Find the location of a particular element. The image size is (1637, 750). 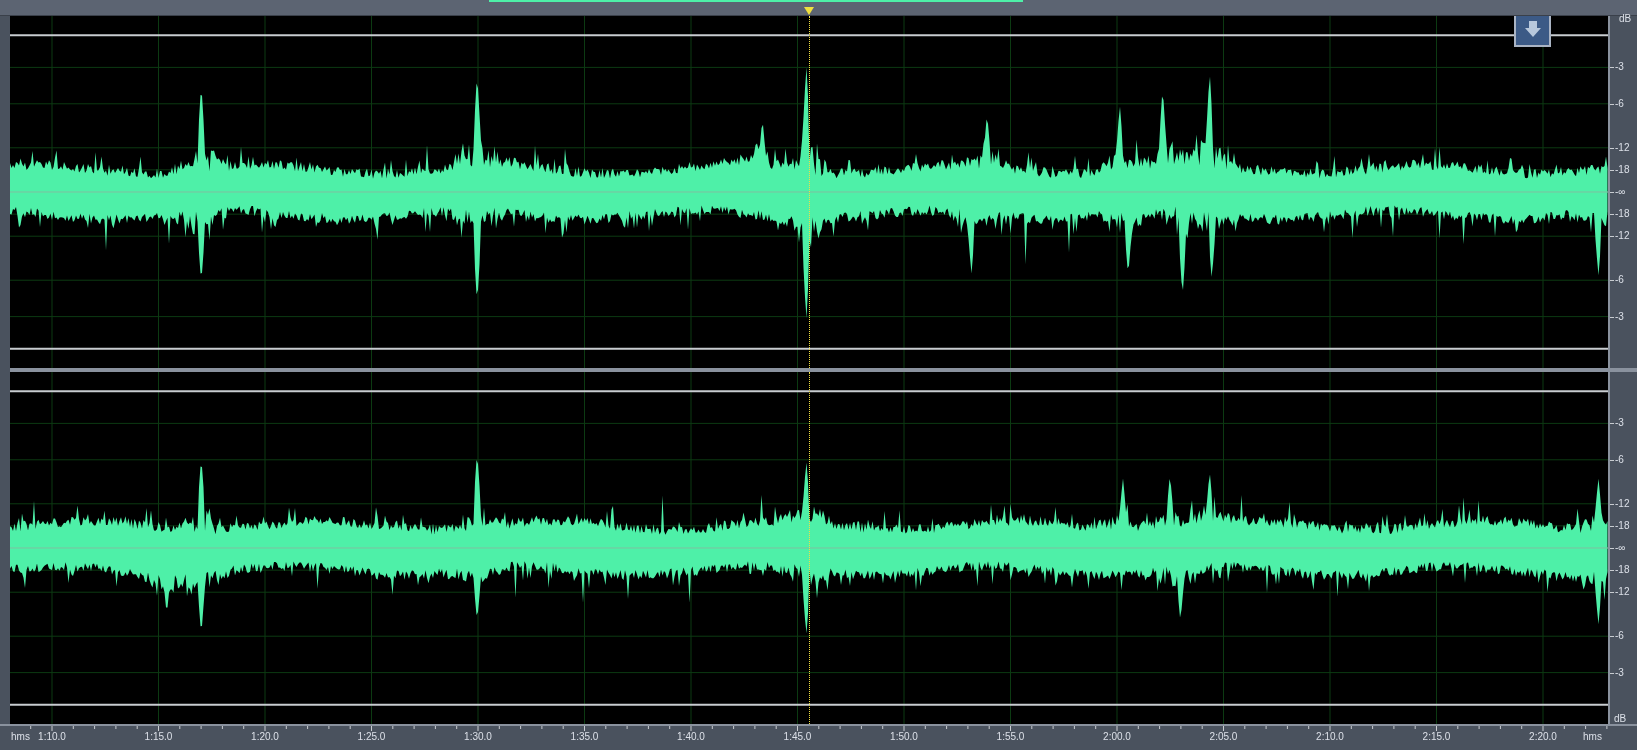

time-label: 2:00.0 is located at coordinates (1117, 737).